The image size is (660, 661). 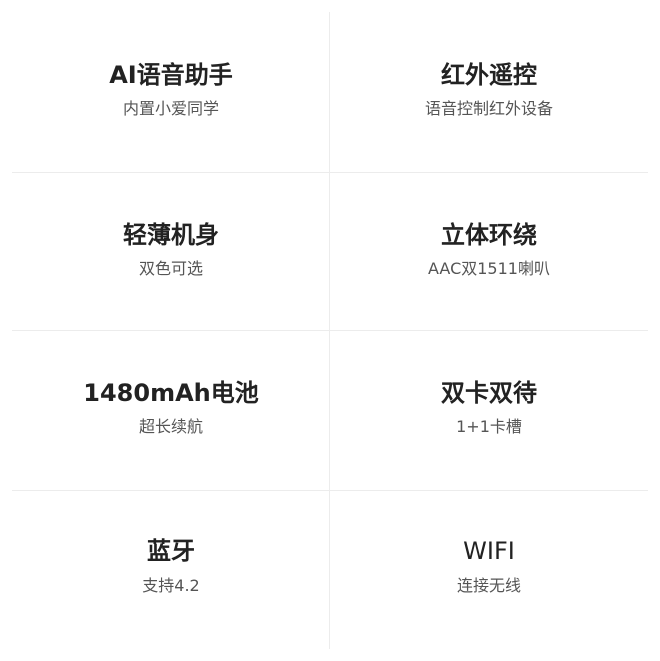 I want to click on feature-cell-battery: 1480mAh电池 超长续航, so click(x=171, y=409).